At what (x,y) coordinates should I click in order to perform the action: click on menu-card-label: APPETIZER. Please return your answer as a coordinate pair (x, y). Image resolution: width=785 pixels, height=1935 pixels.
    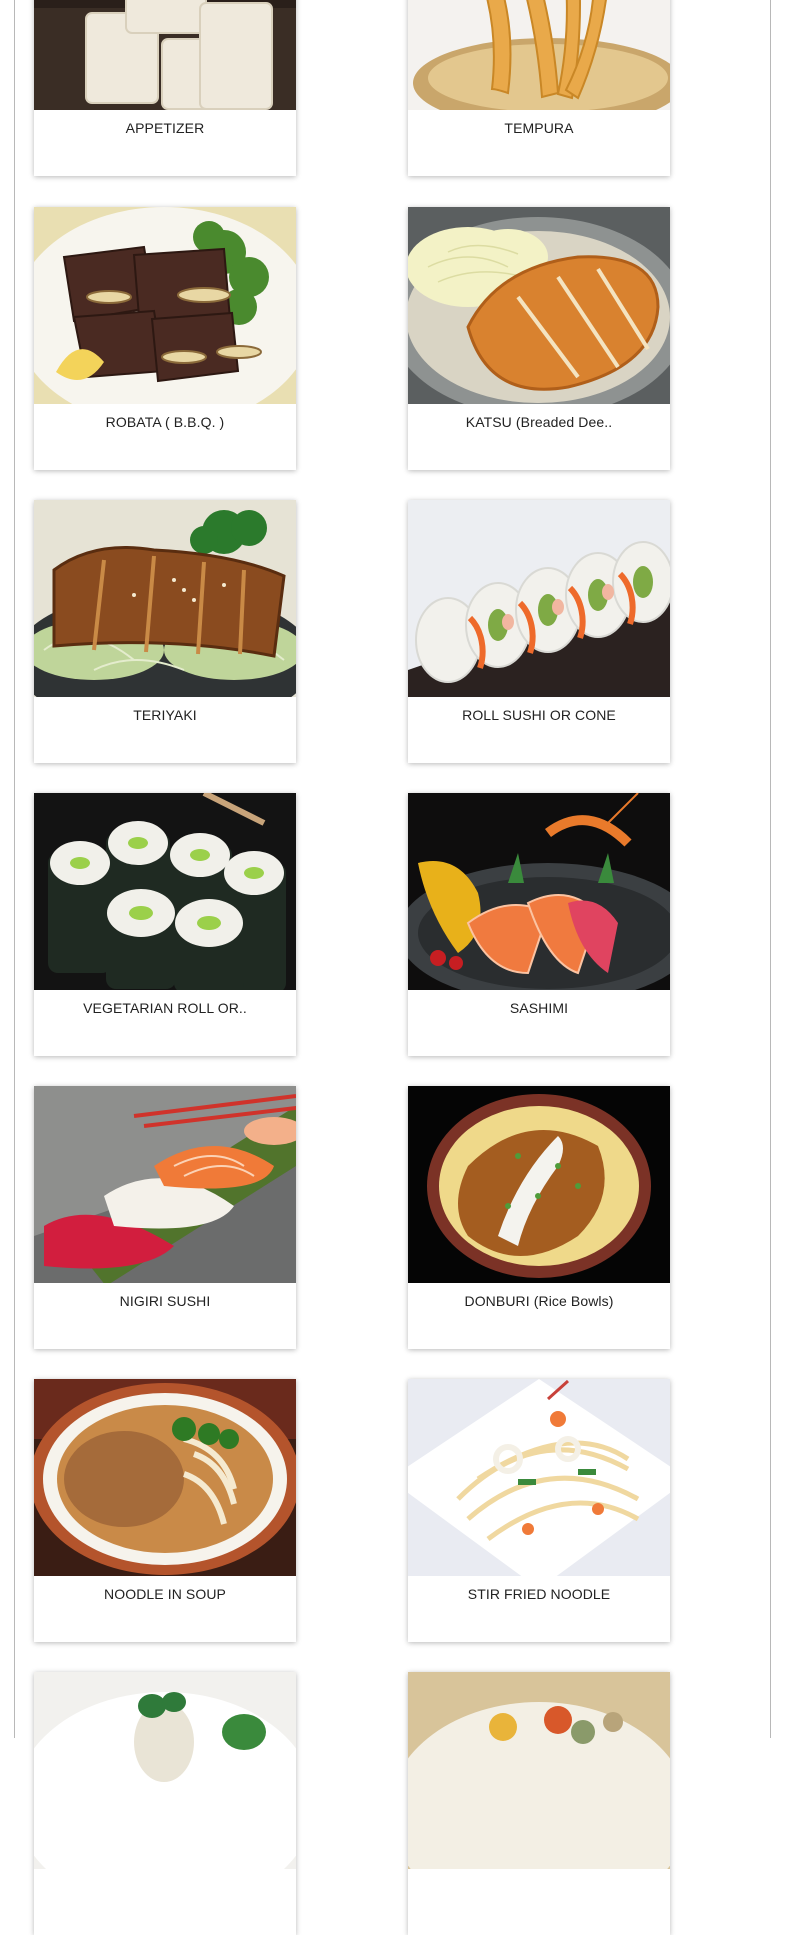
    Looking at the image, I should click on (165, 128).